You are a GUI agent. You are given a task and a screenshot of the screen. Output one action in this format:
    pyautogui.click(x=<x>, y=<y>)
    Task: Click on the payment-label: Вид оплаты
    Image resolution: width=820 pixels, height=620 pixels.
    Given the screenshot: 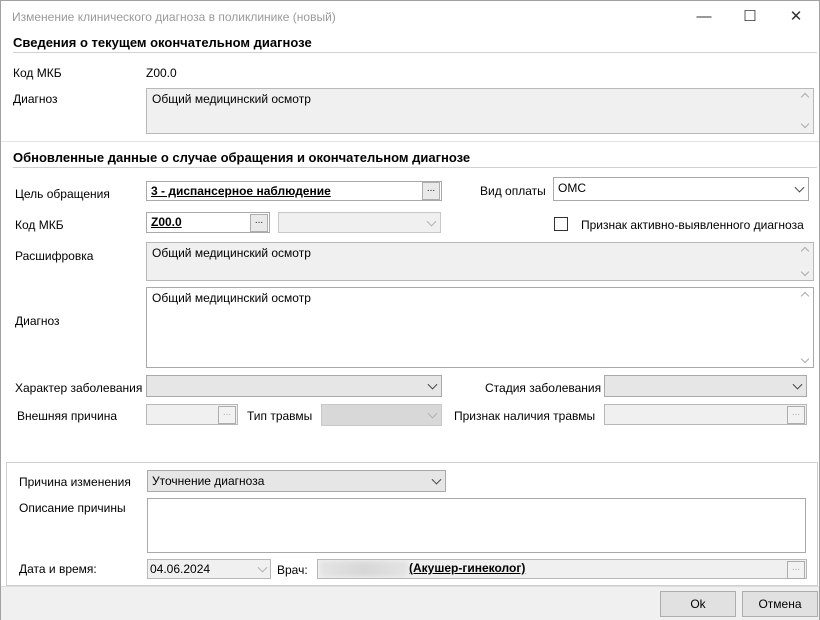 What is the action you would take?
    pyautogui.click(x=513, y=191)
    